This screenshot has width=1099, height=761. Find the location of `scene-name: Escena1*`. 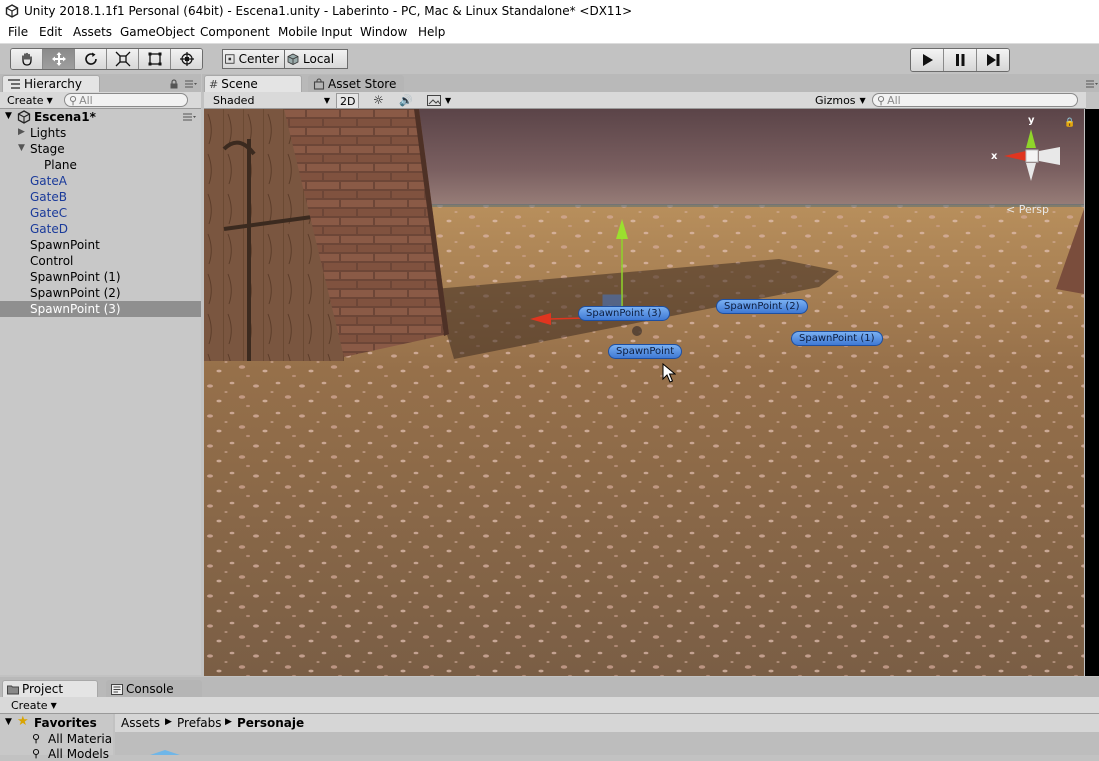

scene-name: Escena1* is located at coordinates (65, 117).